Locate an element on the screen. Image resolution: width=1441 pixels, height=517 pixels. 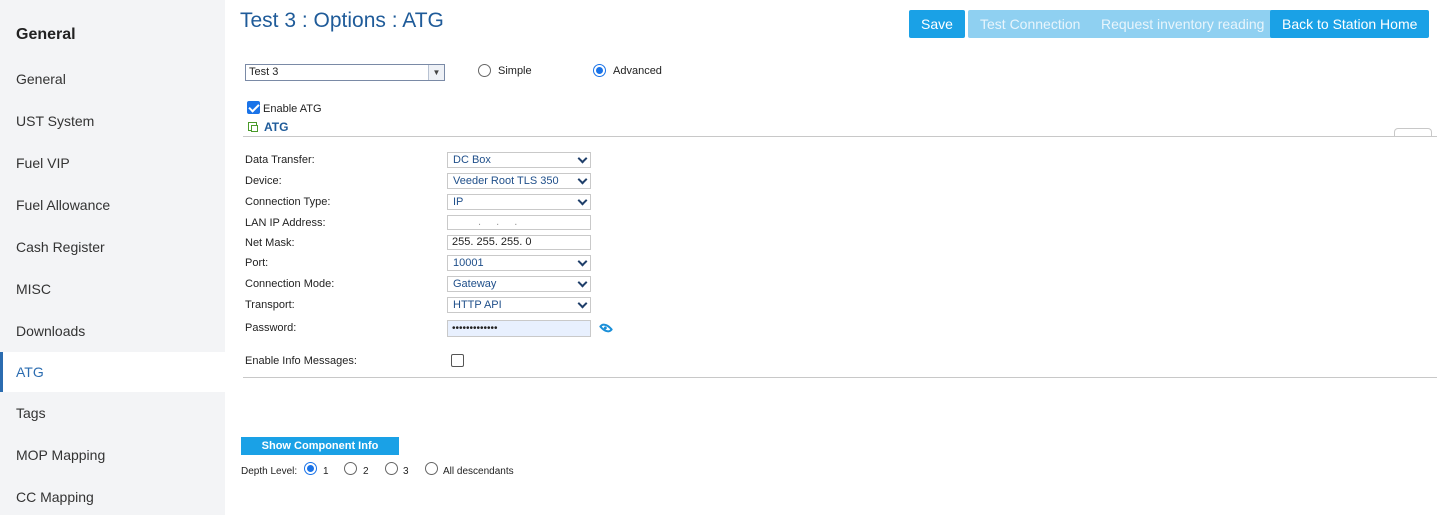
sidebar-item-misc: MISC is located at coordinates (112, 289).